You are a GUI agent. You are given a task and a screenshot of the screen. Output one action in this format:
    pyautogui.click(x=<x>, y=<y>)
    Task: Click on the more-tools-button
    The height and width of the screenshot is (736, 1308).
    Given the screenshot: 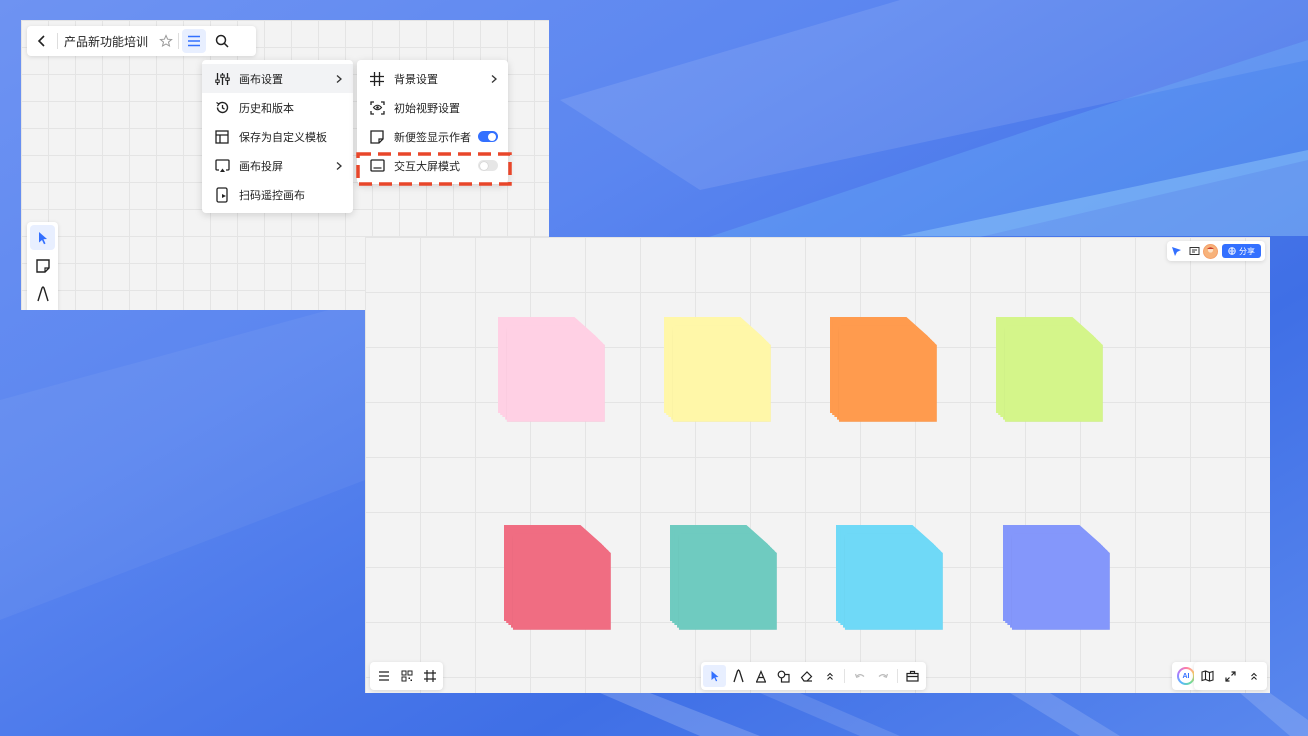 What is the action you would take?
    pyautogui.click(x=829, y=676)
    